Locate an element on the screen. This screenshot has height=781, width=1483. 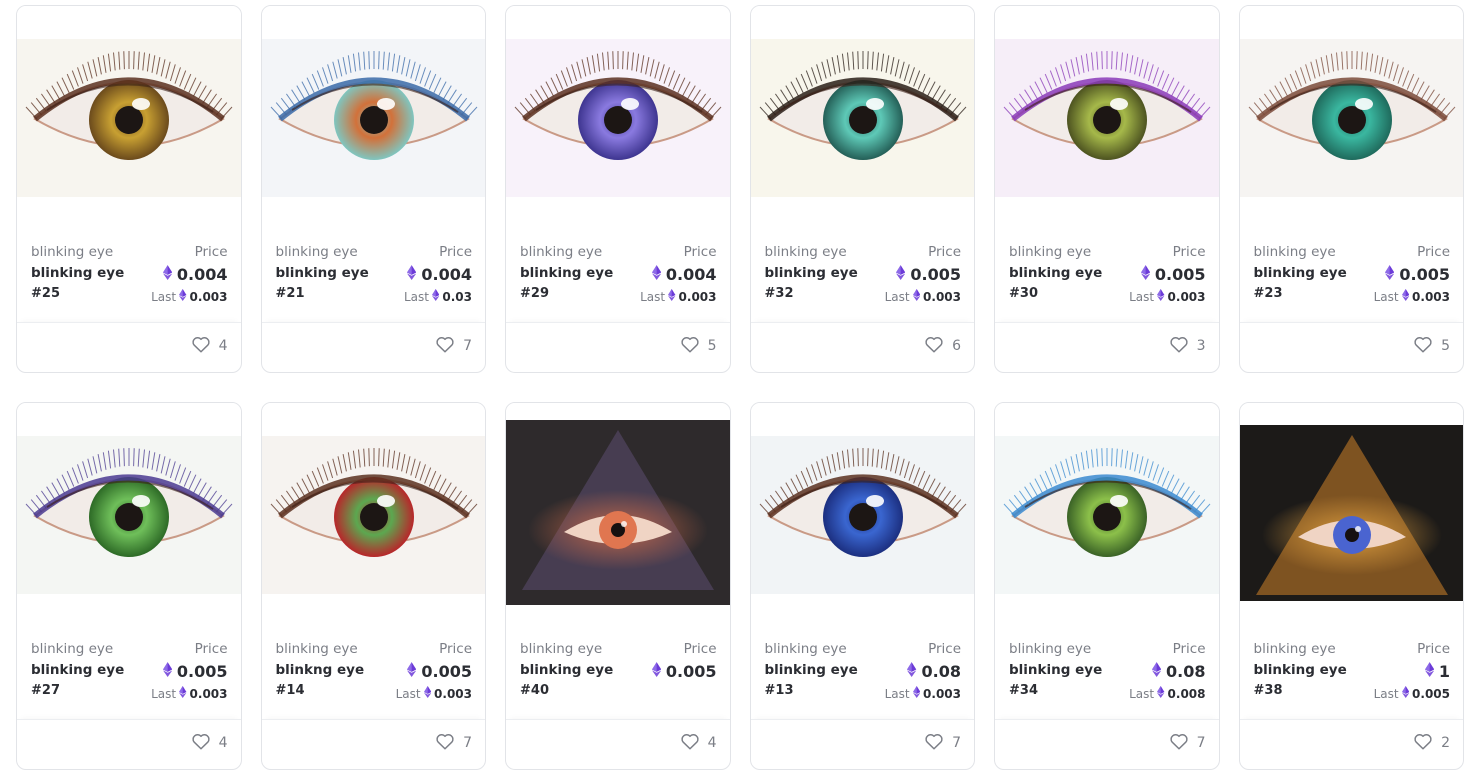
pyramid-eye-artwork is located at coordinates (1351, 513).